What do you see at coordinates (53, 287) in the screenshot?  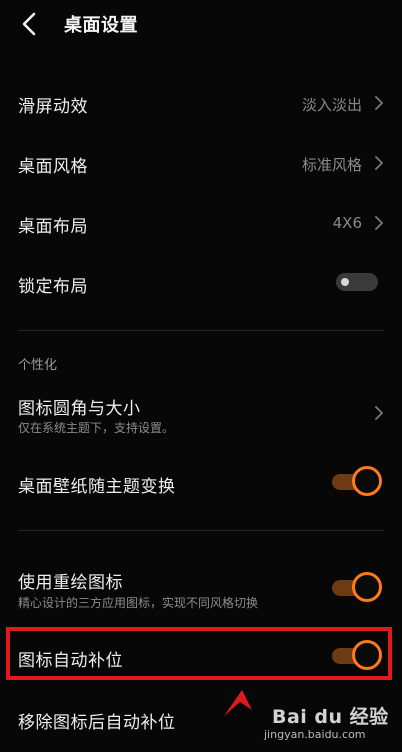 I see `row-label: 锁定布局` at bounding box center [53, 287].